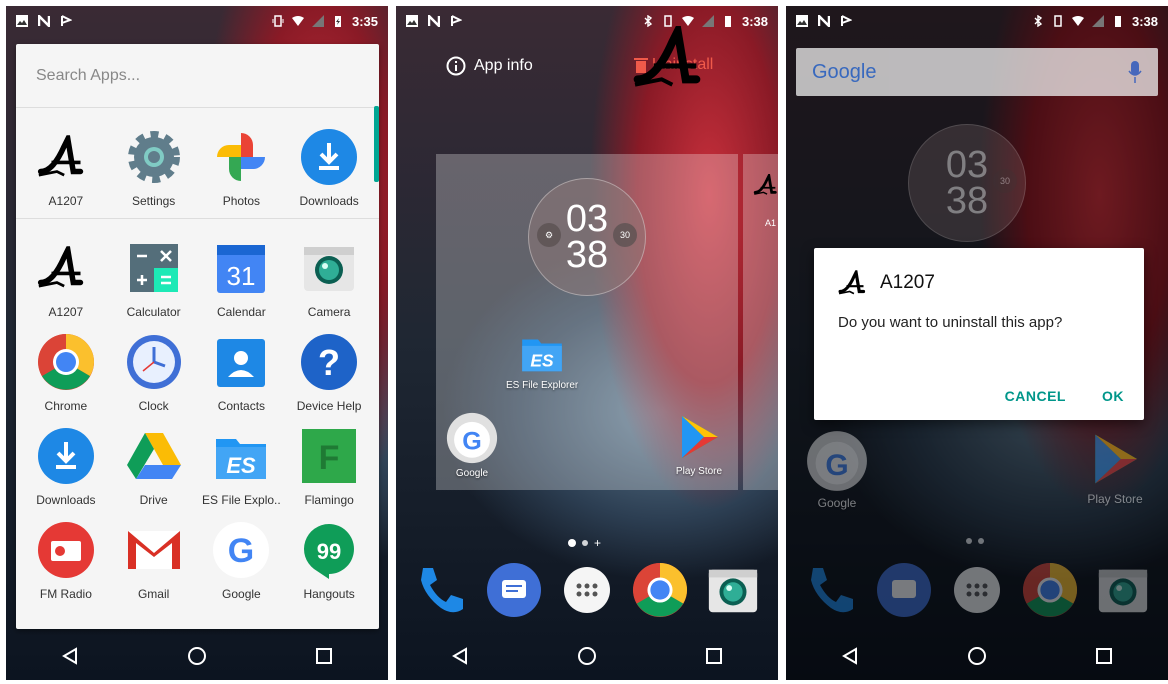 This screenshot has height=684, width=1168. I want to click on app-label: Downloads, so click(66, 500).